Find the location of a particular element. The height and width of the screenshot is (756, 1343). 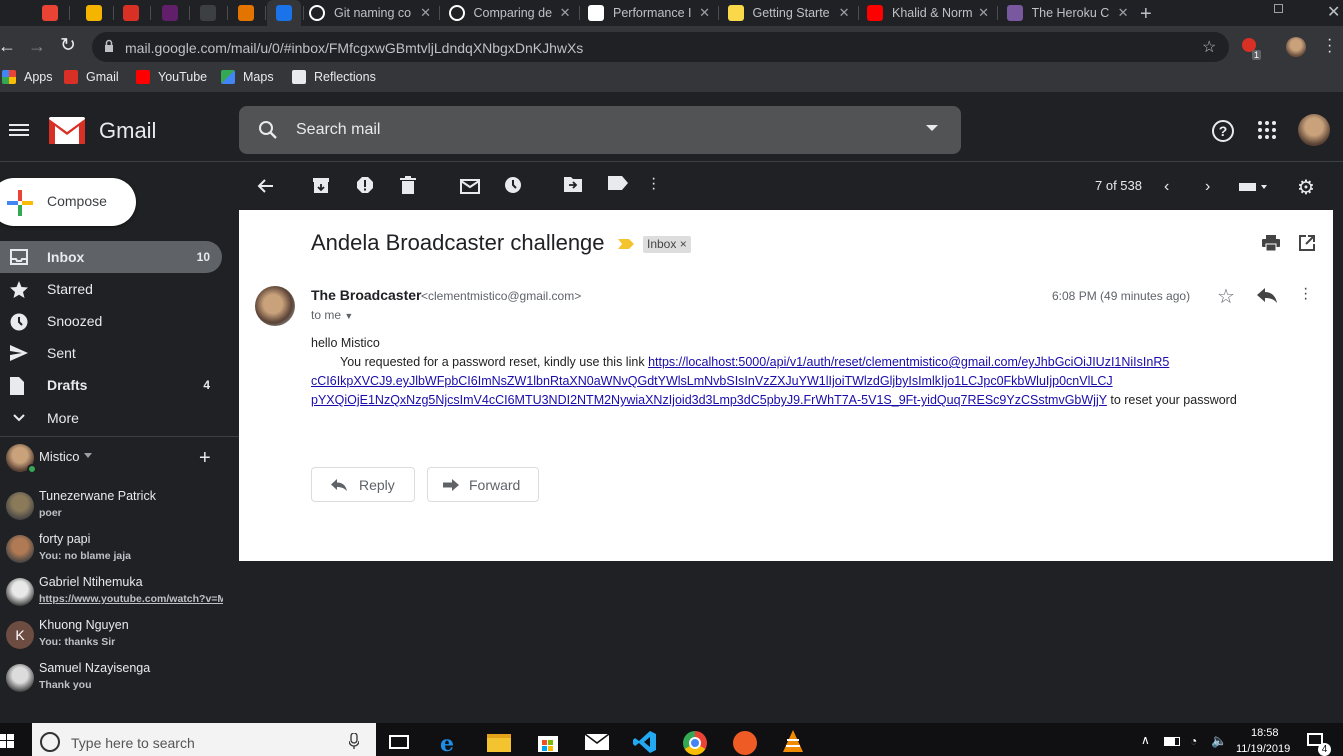

chrome-icon is located at coordinates (695, 743).